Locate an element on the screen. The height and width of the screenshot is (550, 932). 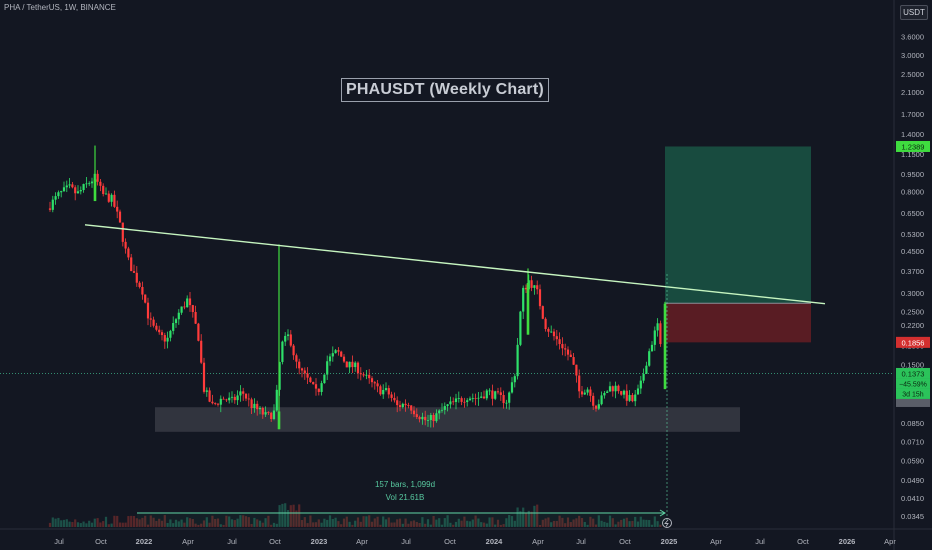
measure-bars-label: 157 bars, 1,099d is located at coordinates (405, 484).